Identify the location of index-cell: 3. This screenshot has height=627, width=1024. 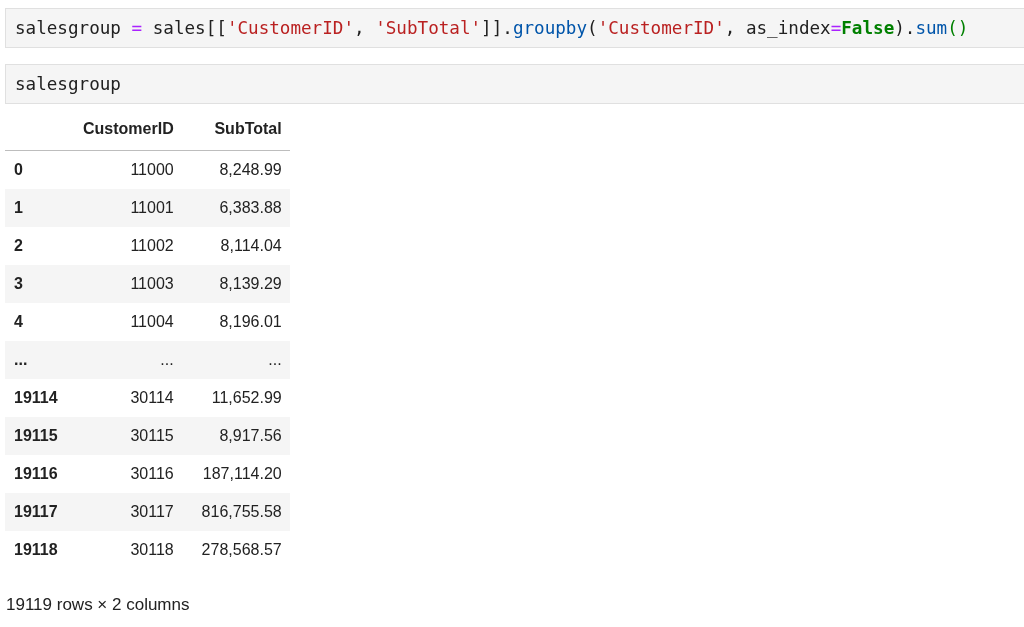
(40, 284).